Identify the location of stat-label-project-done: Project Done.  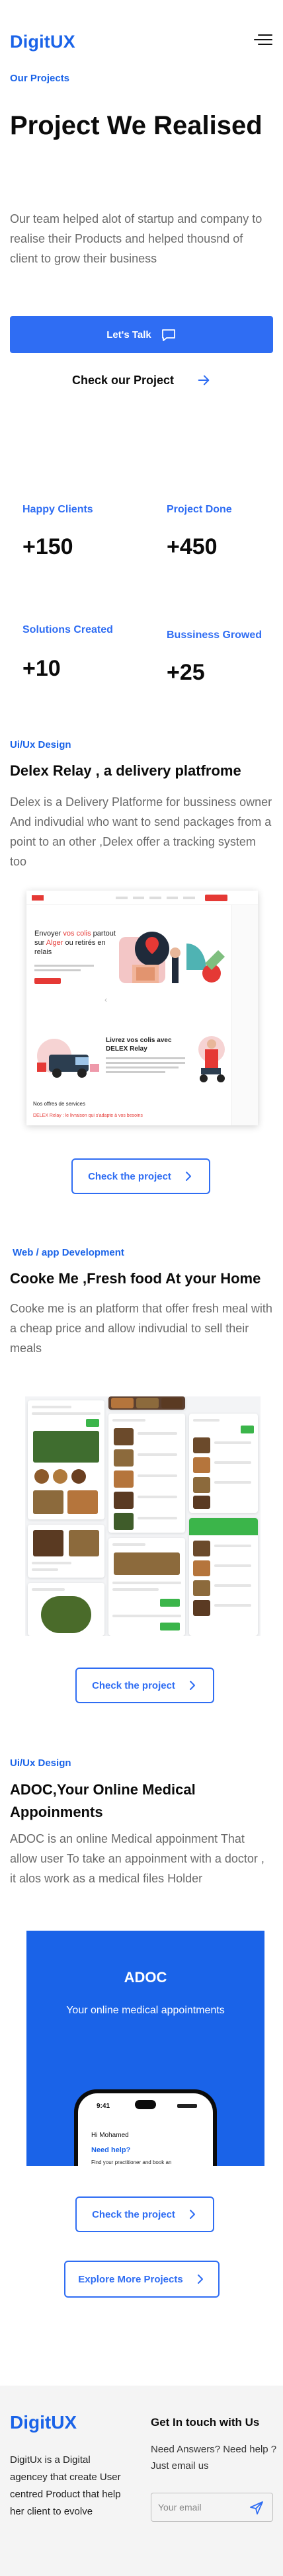
(199, 509).